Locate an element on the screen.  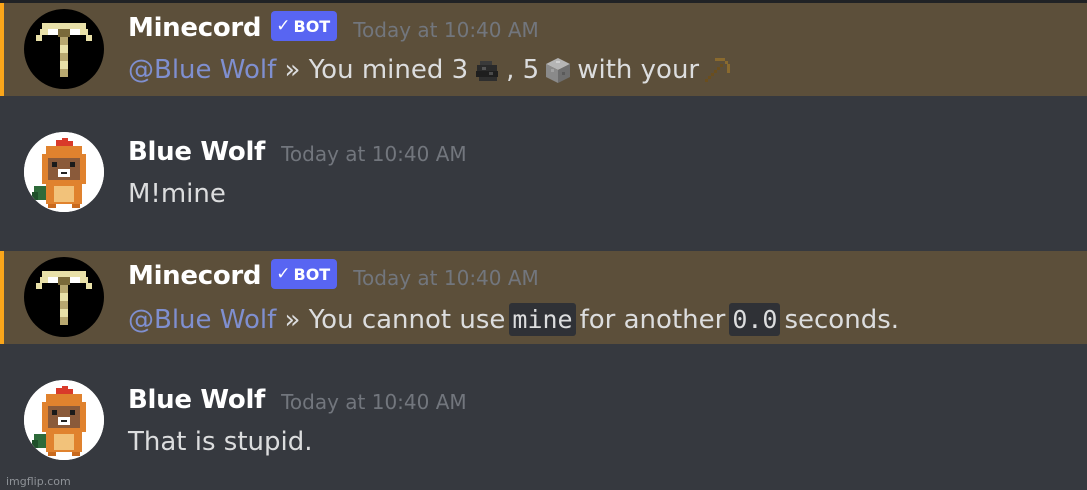
coal-icon is located at coordinates (487, 71).